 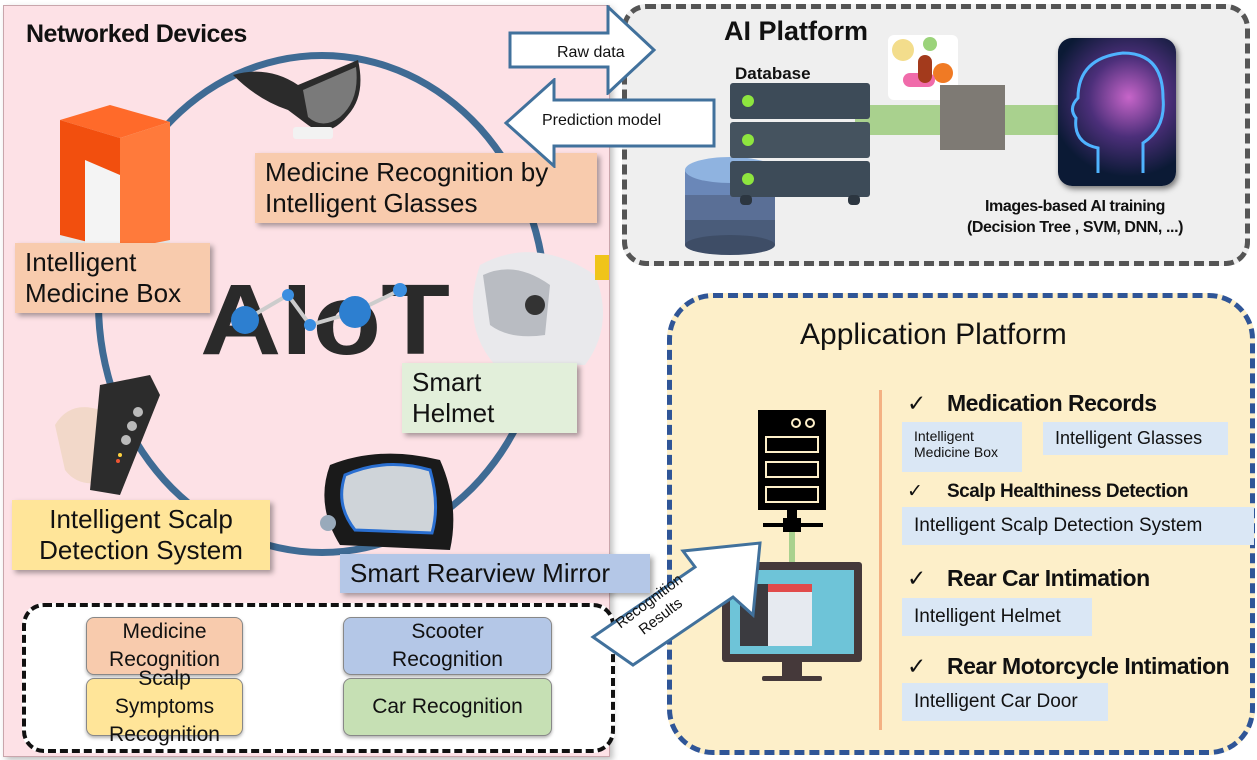 What do you see at coordinates (385, 502) in the screenshot?
I see `rearview-mirror-icon` at bounding box center [385, 502].